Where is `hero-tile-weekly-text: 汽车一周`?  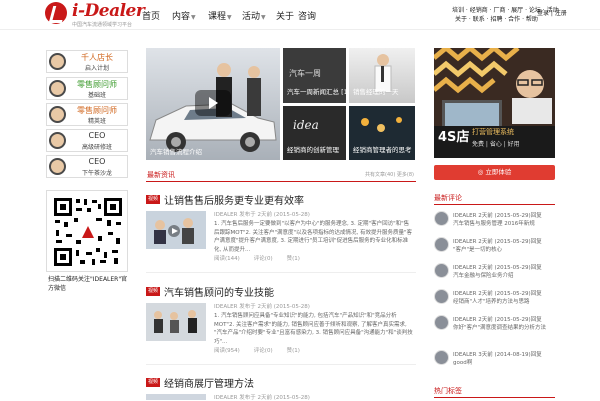
hero-tile-weekly-text: 汽车一周 is located at coordinates (305, 73).